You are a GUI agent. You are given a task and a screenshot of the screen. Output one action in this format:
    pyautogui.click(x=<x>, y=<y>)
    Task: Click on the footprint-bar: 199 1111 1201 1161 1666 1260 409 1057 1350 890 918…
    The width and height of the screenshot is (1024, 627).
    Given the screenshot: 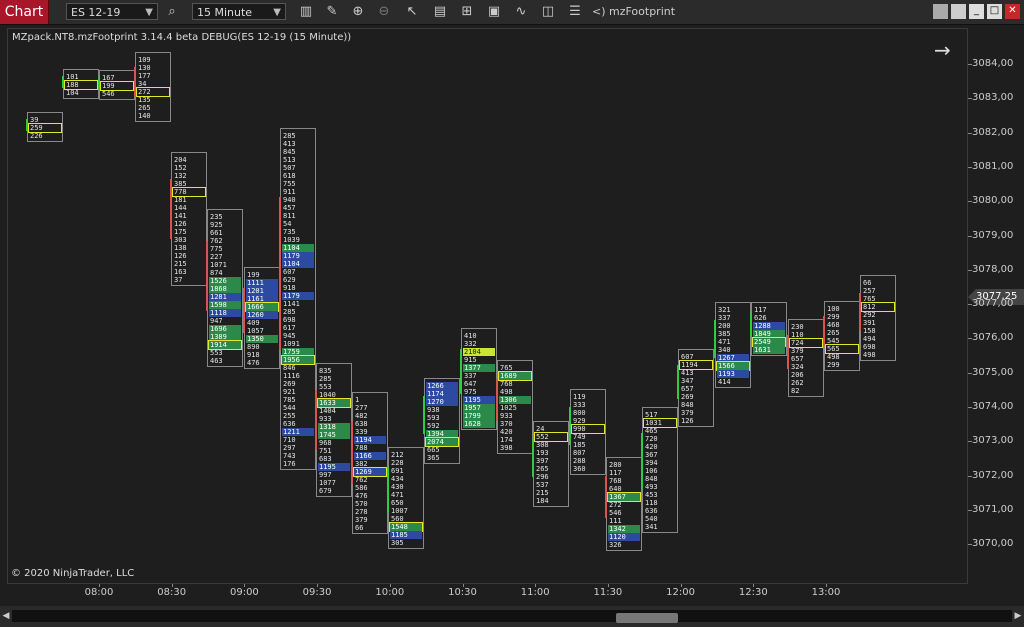 What is the action you would take?
    pyautogui.click(x=261, y=318)
    